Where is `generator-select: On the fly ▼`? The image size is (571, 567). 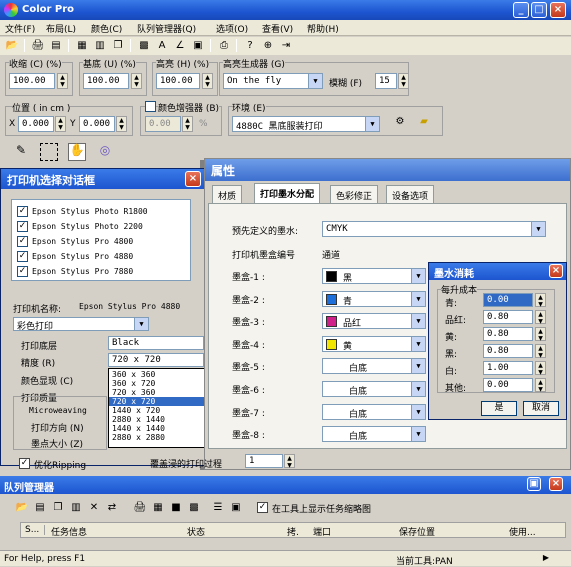 generator-select: On the fly ▼ is located at coordinates (273, 81).